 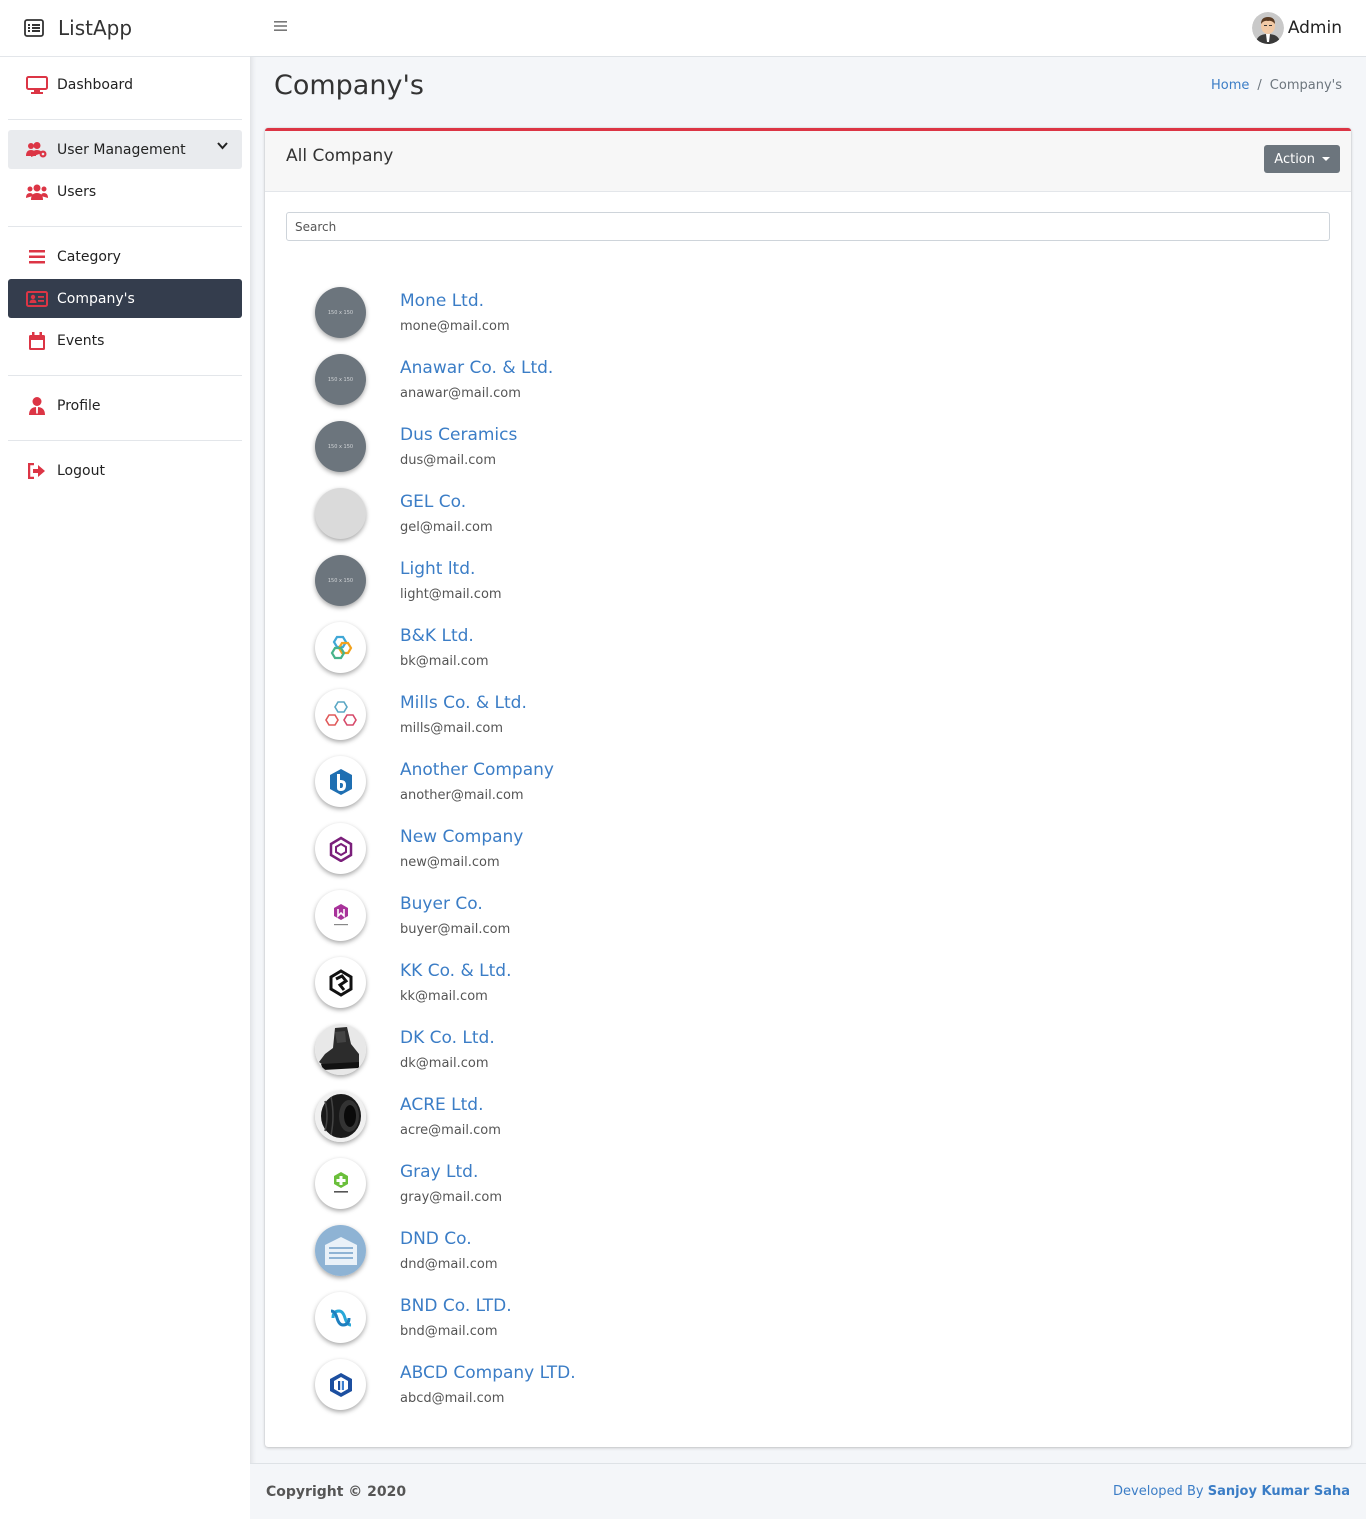 What do you see at coordinates (615, 850) in the screenshot?
I see `list-item: New Company new@mail.com` at bounding box center [615, 850].